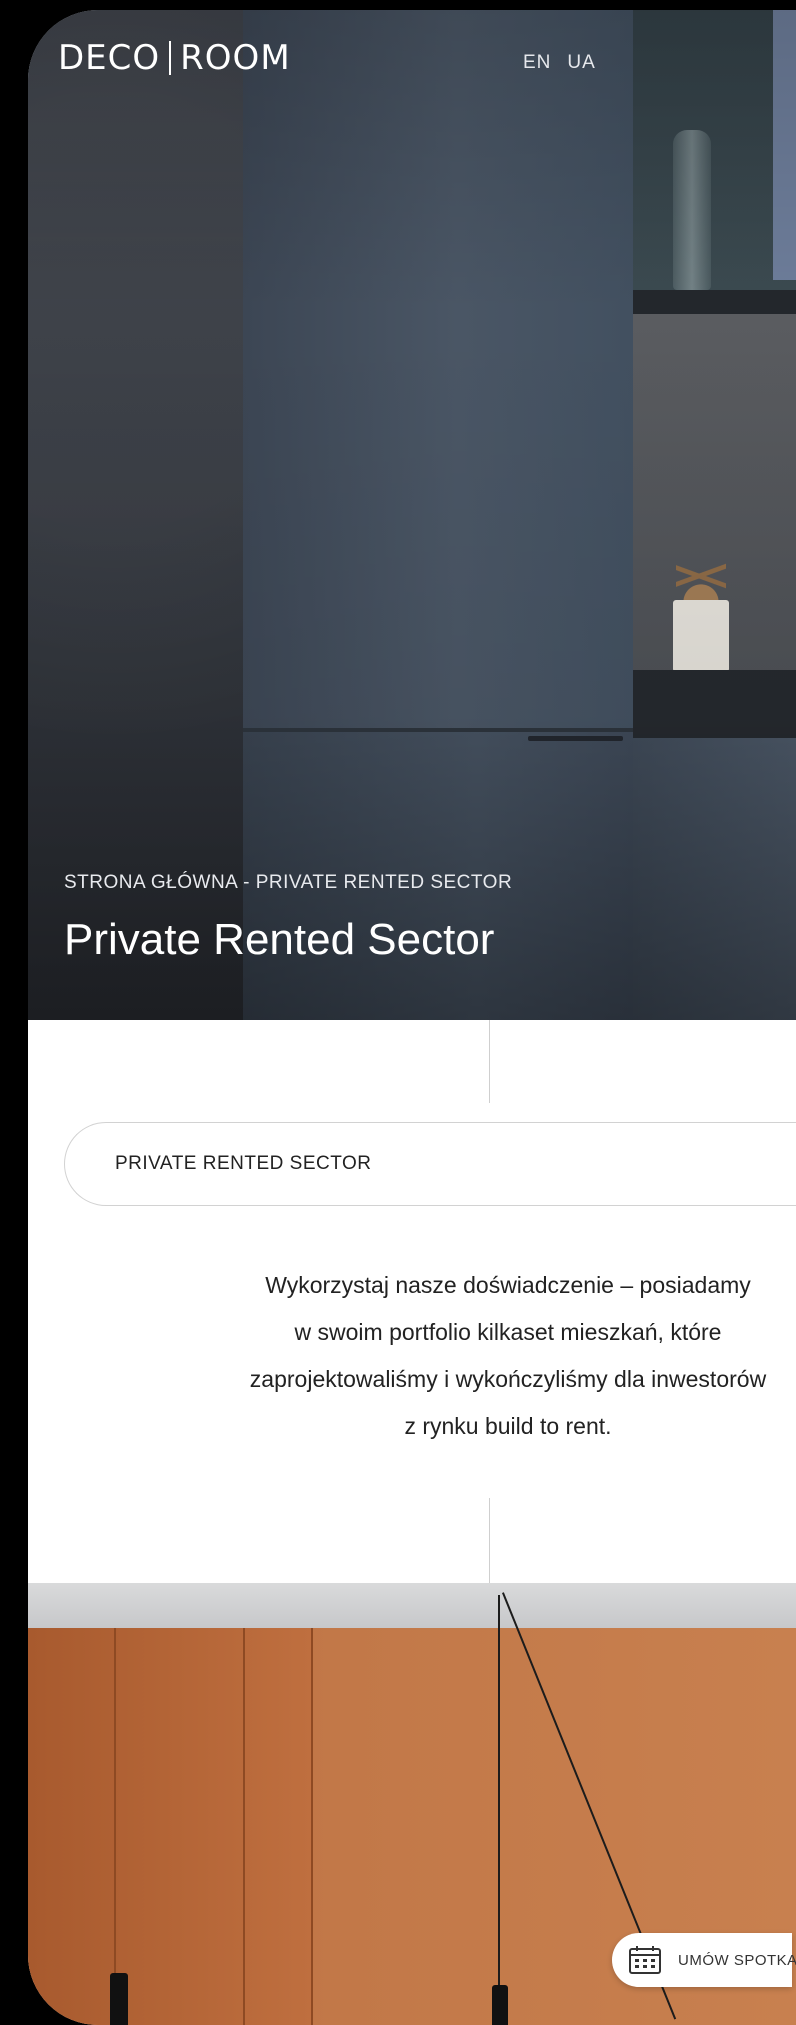 This screenshot has width=796, height=2025. What do you see at coordinates (489, 1061) in the screenshot?
I see `divider-line-top` at bounding box center [489, 1061].